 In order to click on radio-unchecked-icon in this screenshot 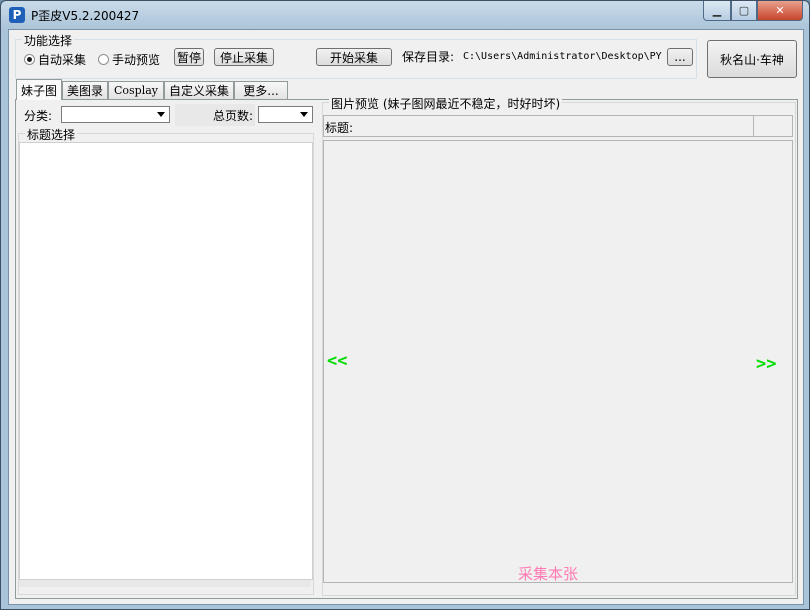, I will do `click(103, 59)`.